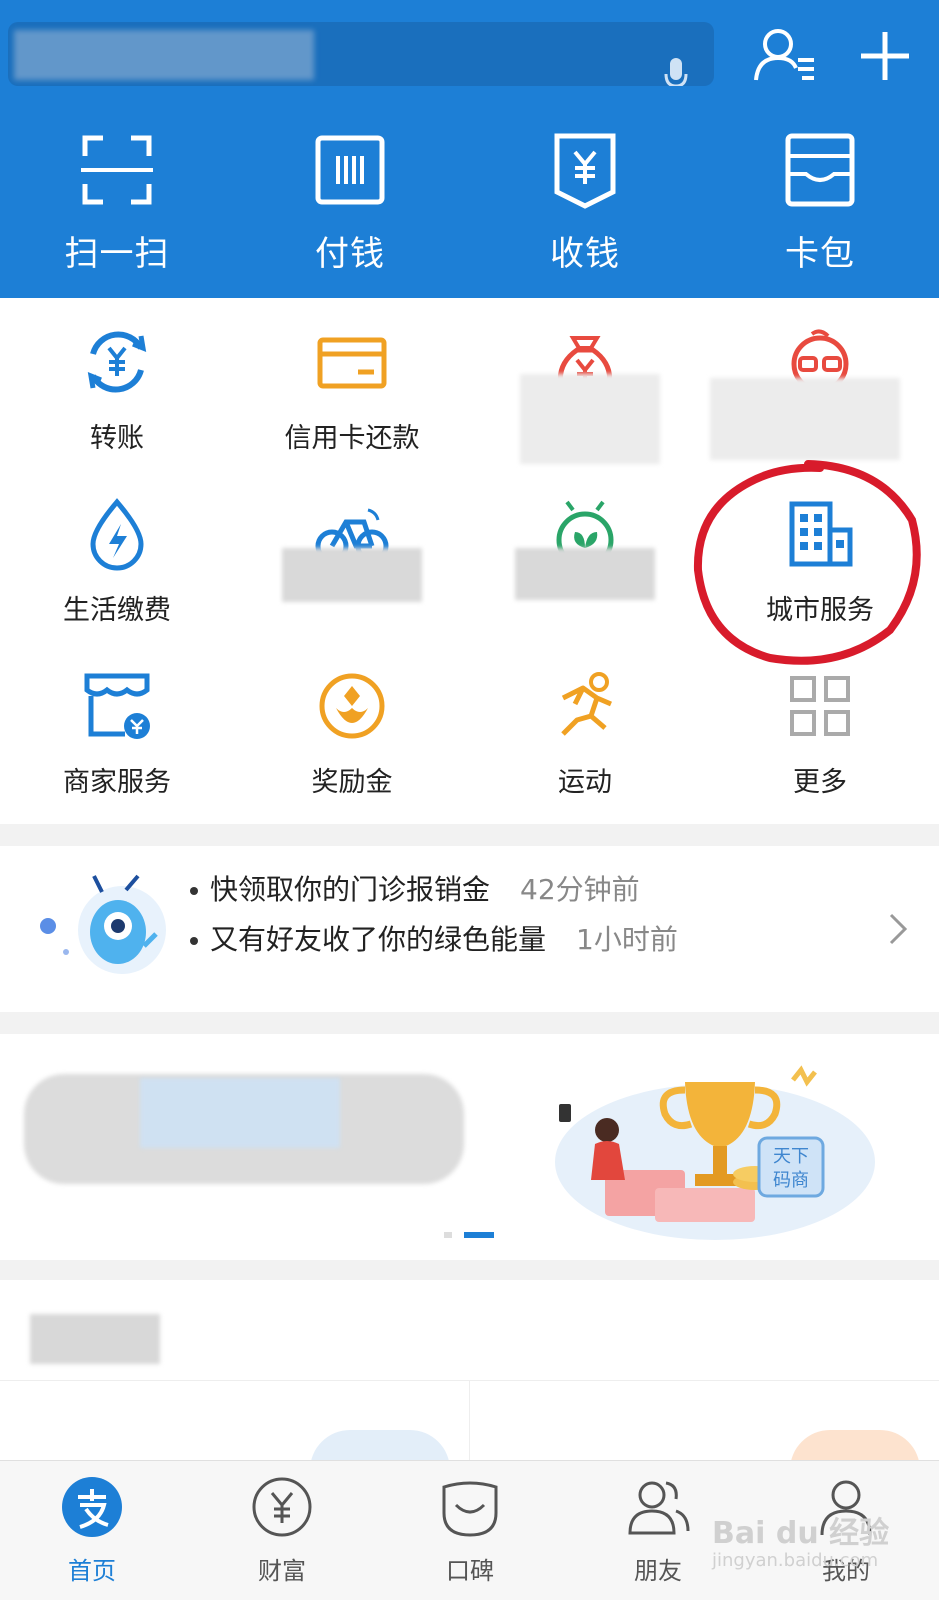 The height and width of the screenshot is (1600, 939). What do you see at coordinates (448, 1235) in the screenshot?
I see `carousel-dot` at bounding box center [448, 1235].